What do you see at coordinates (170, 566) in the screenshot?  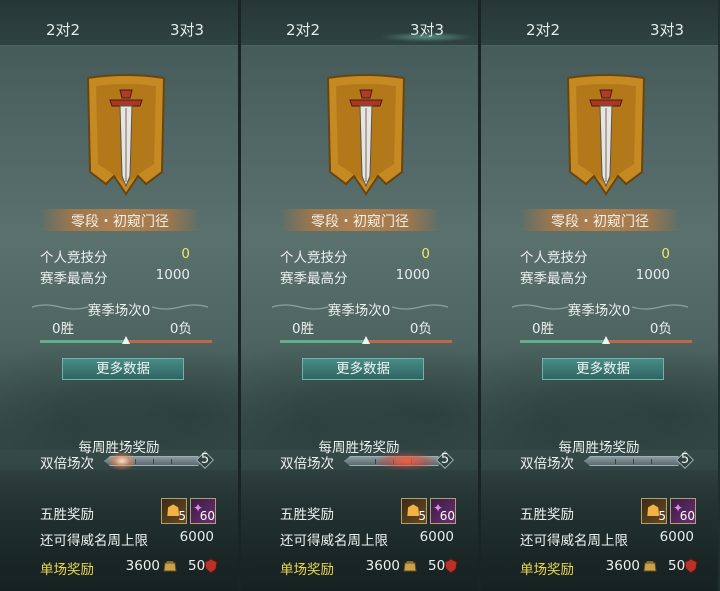 I see `coin-pouch-icon` at bounding box center [170, 566].